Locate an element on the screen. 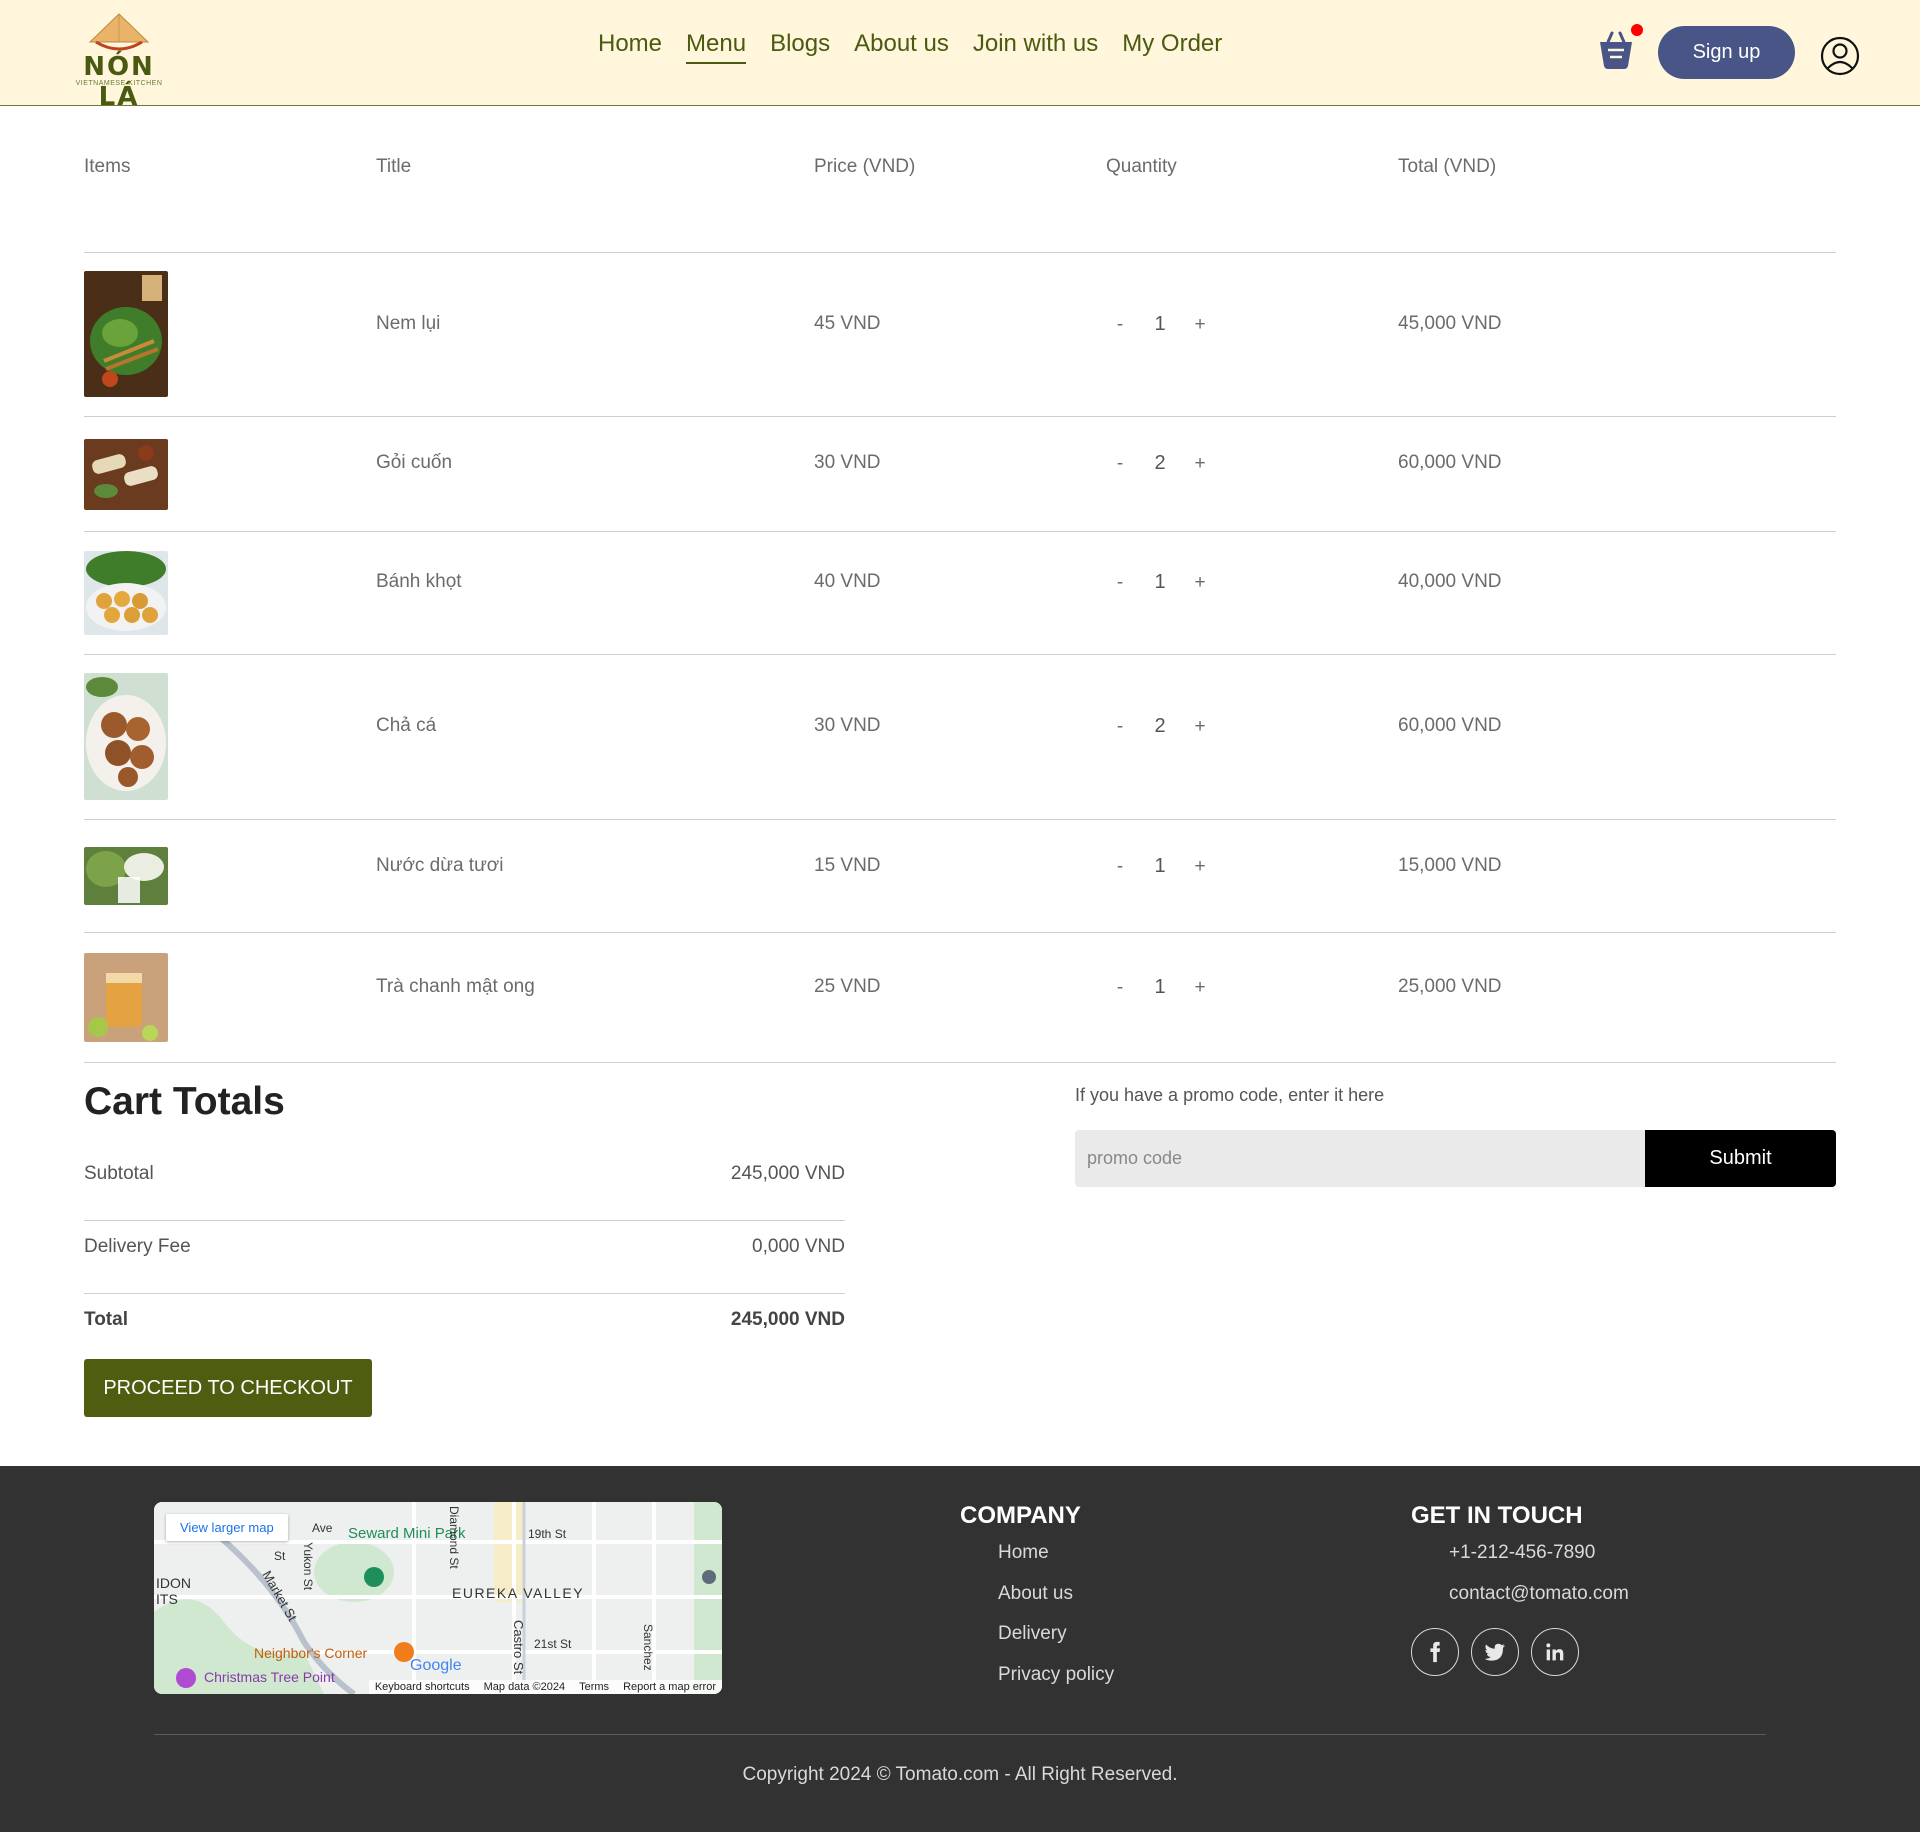 The width and height of the screenshot is (1920, 1832). promo-submit-button: Submit is located at coordinates (1740, 1158).